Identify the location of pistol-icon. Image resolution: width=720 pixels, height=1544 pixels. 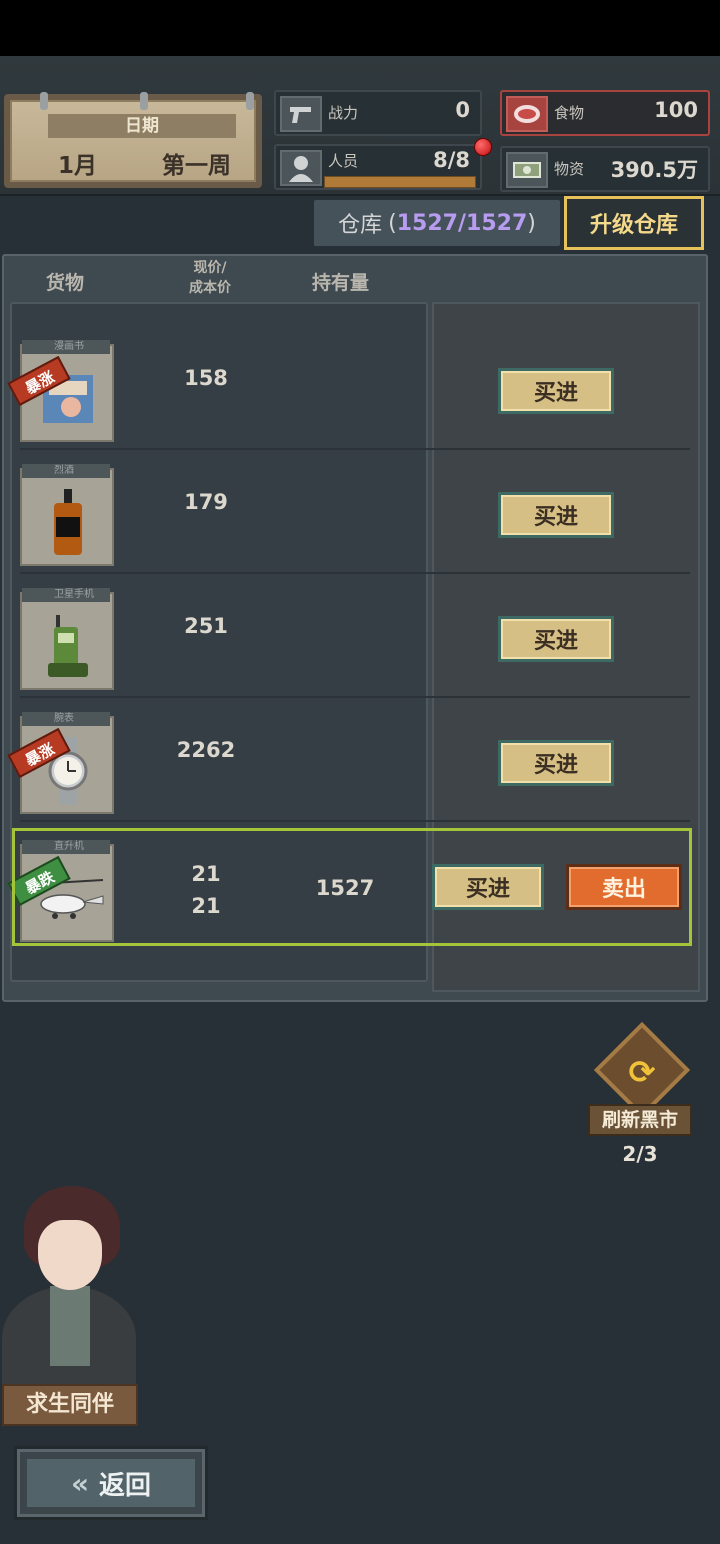
(301, 114).